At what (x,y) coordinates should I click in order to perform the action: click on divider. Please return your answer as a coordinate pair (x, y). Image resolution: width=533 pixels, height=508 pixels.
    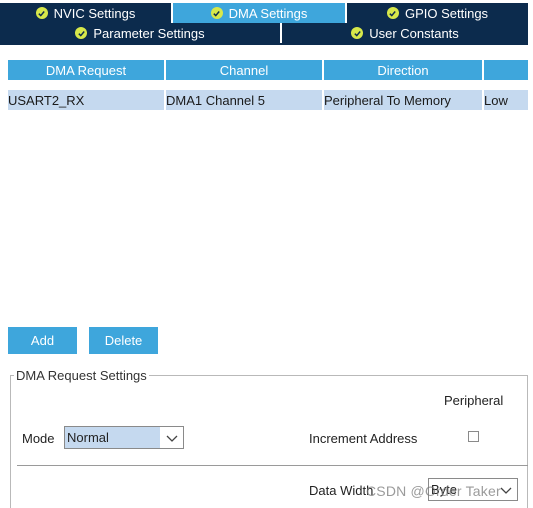
    Looking at the image, I should click on (272, 465).